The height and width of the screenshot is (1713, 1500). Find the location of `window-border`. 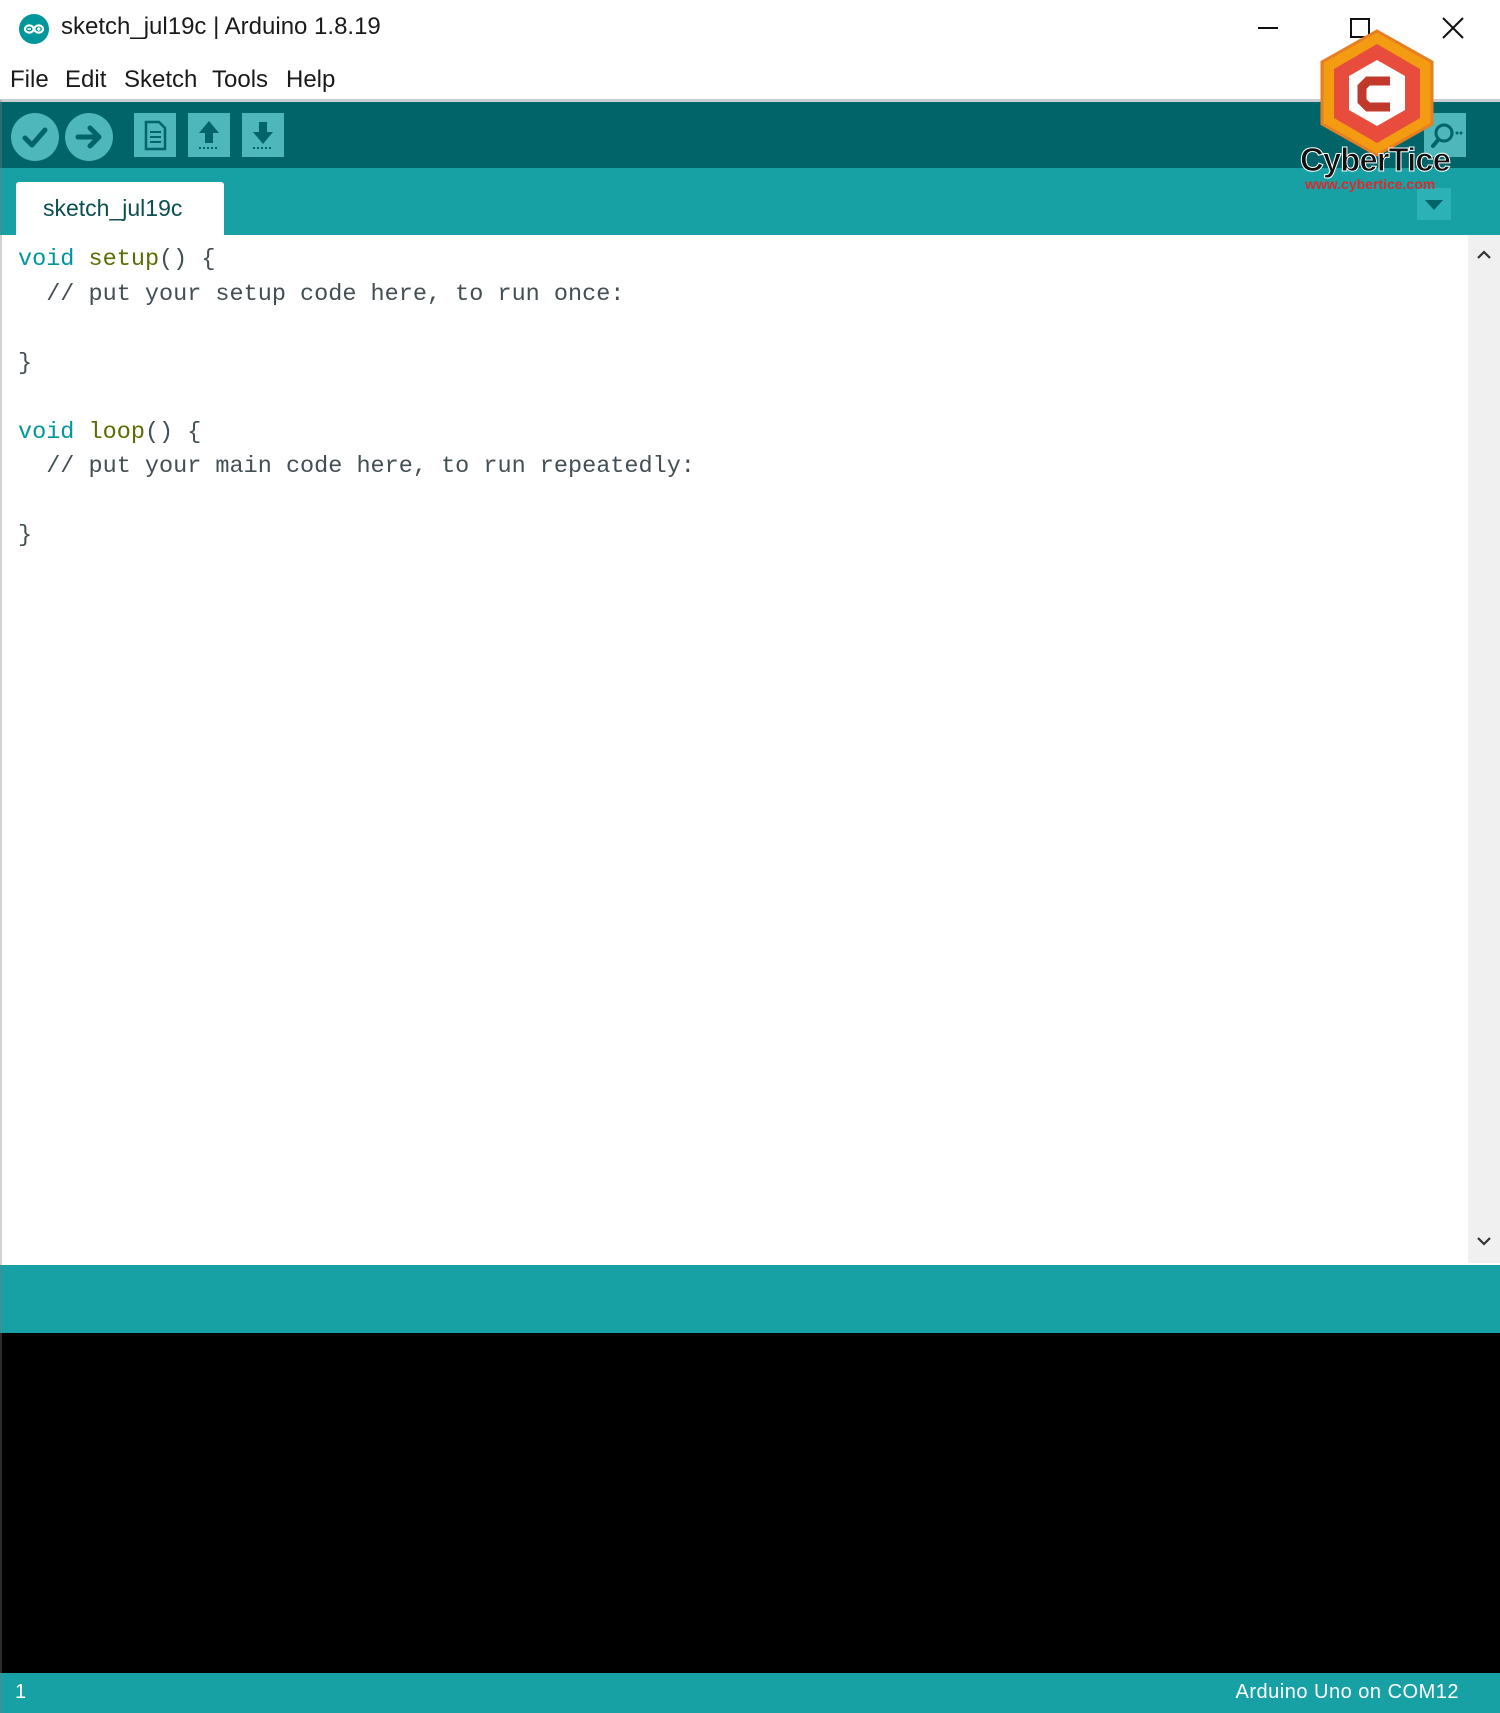

window-border is located at coordinates (1, 906).